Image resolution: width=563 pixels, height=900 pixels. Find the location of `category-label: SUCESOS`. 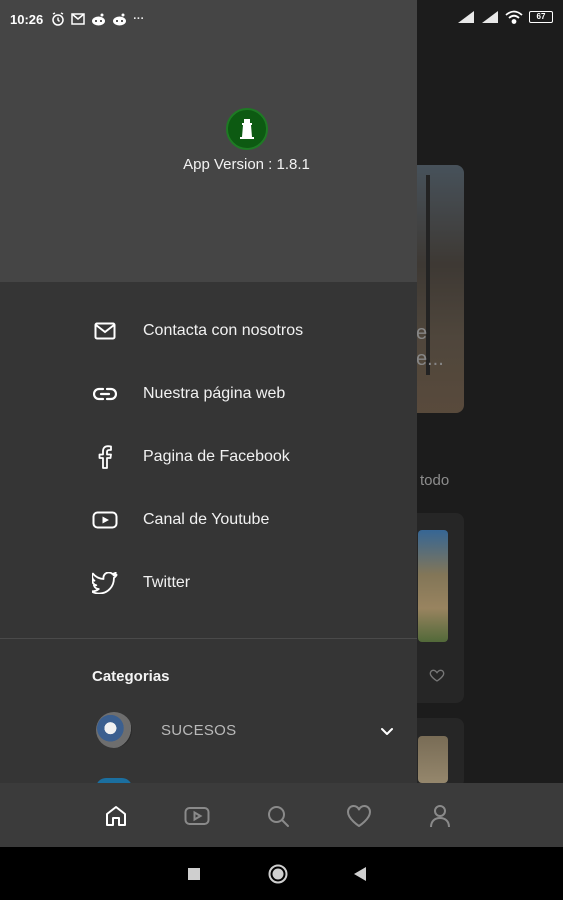

category-label: SUCESOS is located at coordinates (199, 730).